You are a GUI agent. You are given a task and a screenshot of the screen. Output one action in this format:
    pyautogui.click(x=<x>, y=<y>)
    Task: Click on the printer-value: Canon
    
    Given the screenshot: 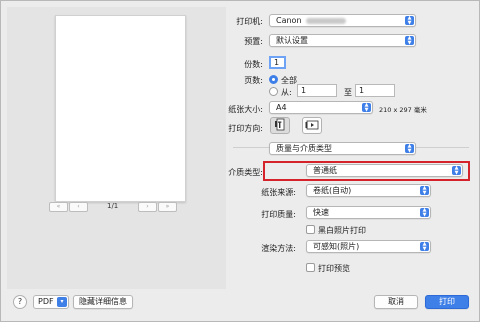 What is the action you would take?
    pyautogui.click(x=289, y=20)
    